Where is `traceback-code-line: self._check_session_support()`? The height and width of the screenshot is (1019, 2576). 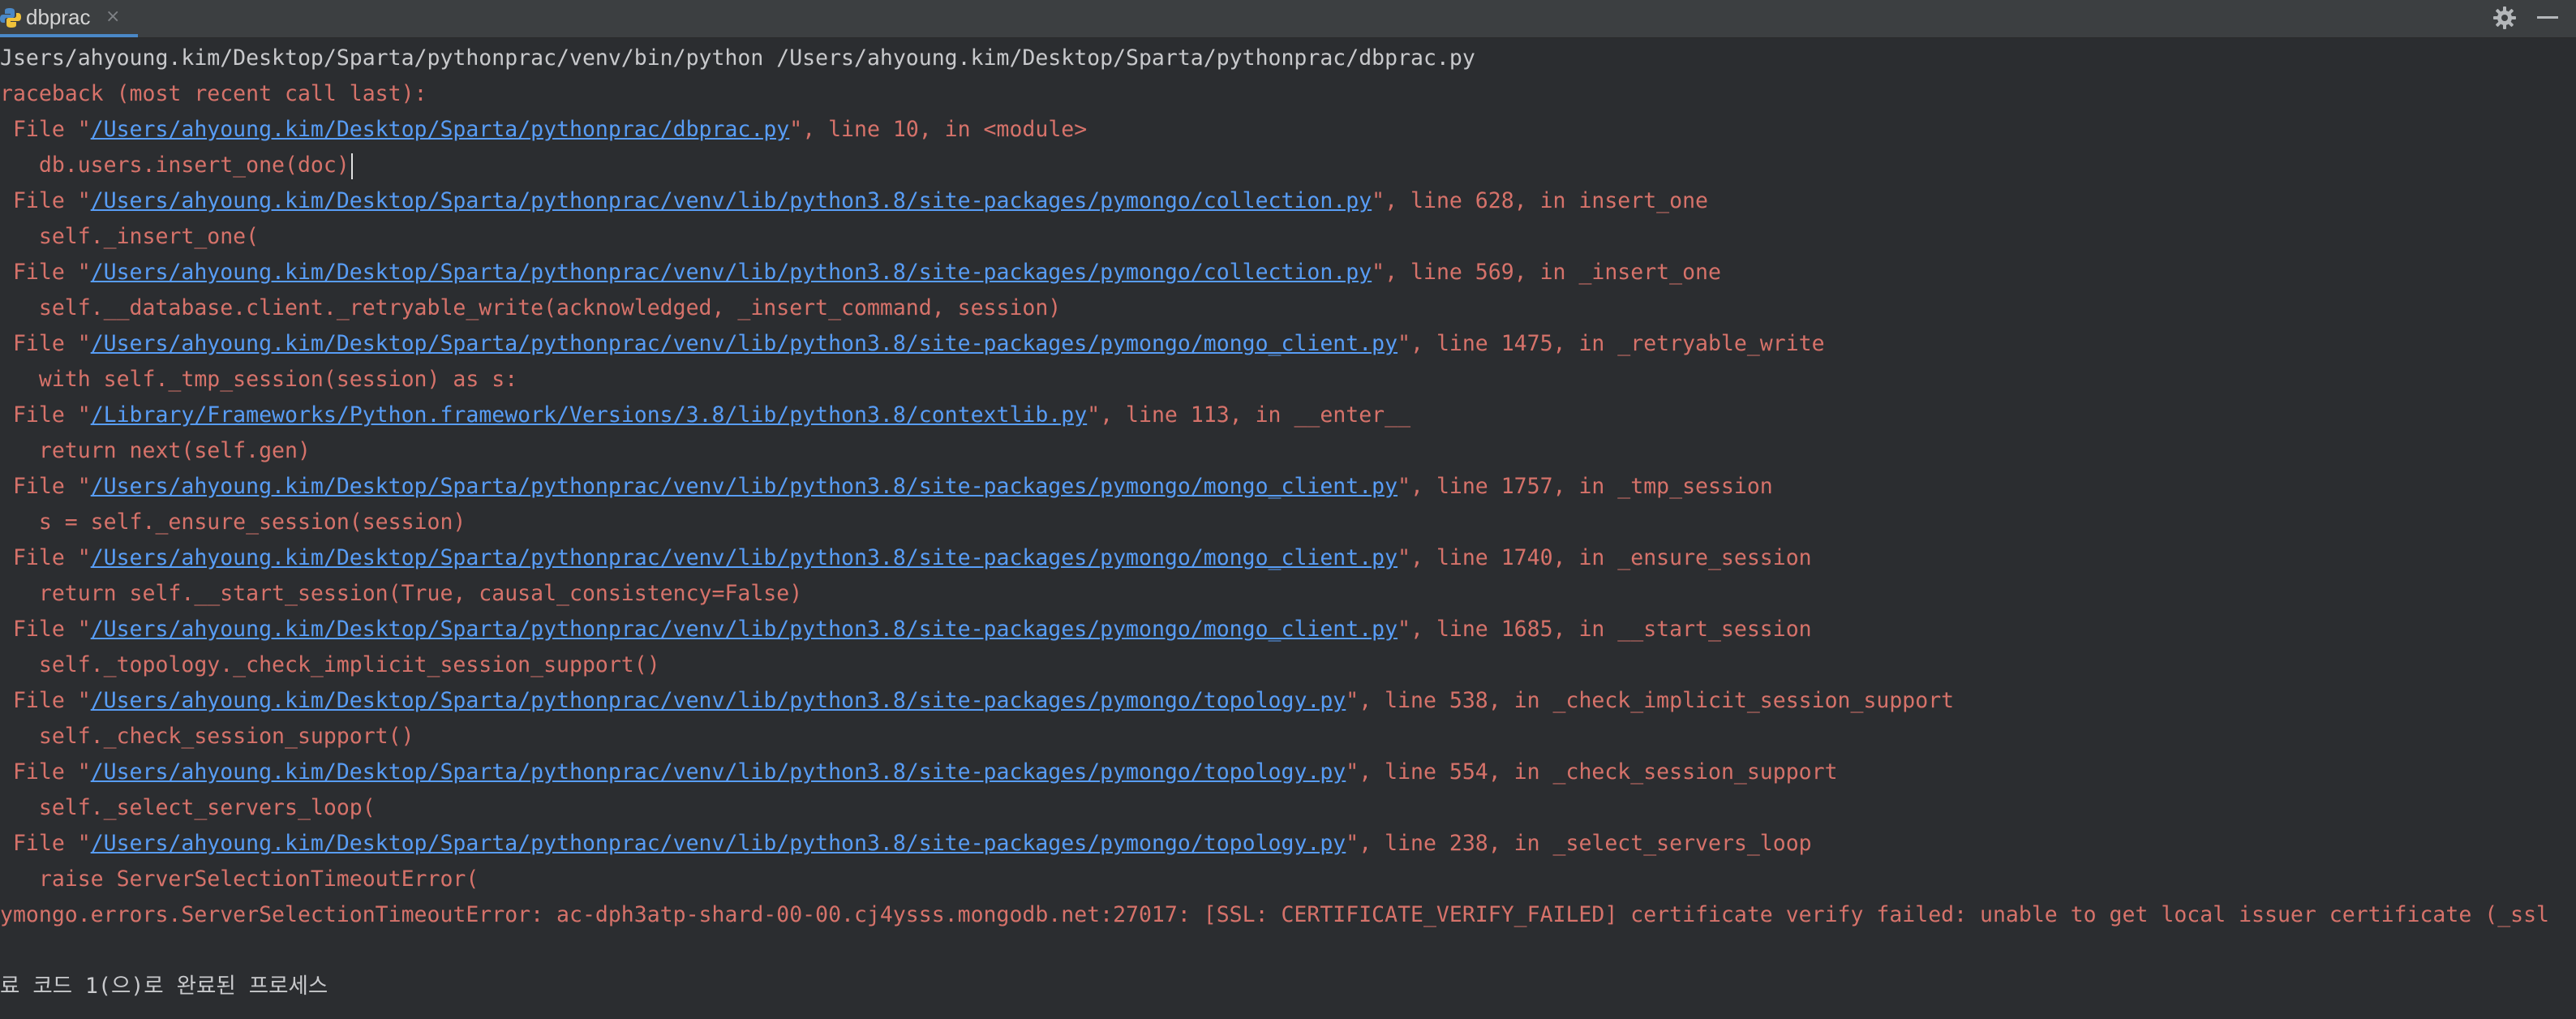
traceback-code-line: self._check_session_support() is located at coordinates (207, 736).